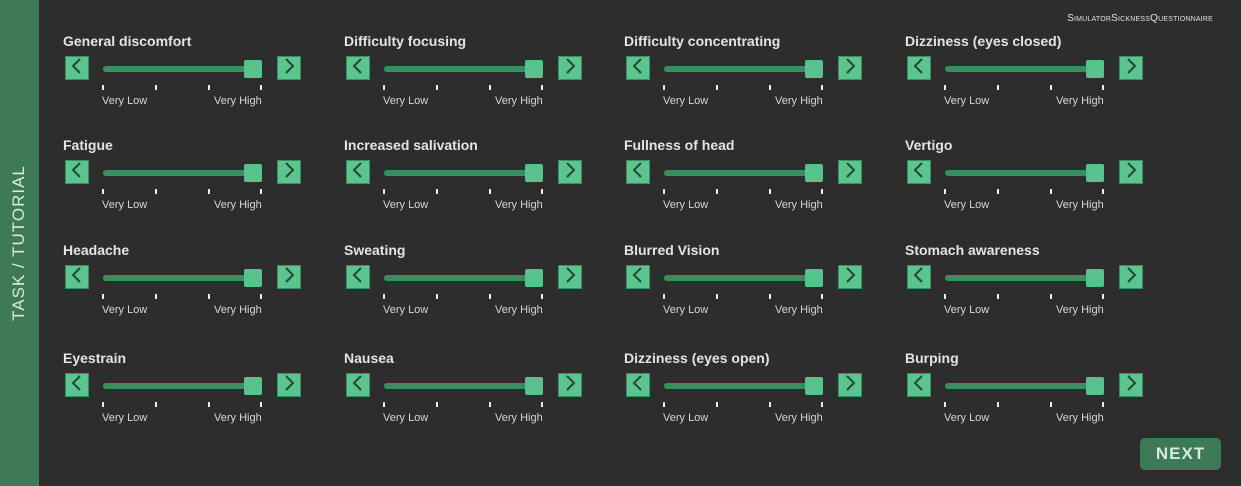 The width and height of the screenshot is (1241, 486). What do you see at coordinates (369, 358) in the screenshot?
I see `question-label: Nausea` at bounding box center [369, 358].